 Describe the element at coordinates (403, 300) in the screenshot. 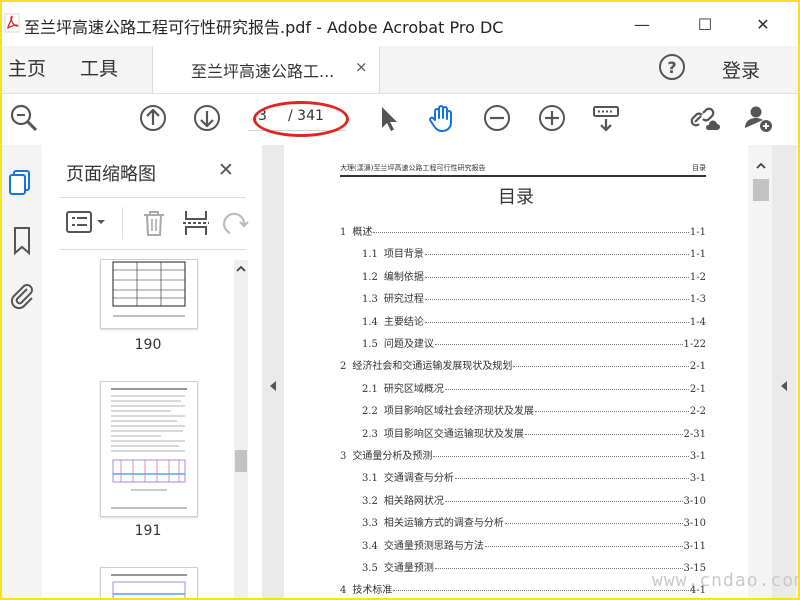

I see `toc-entry-title: 研究过程` at that location.